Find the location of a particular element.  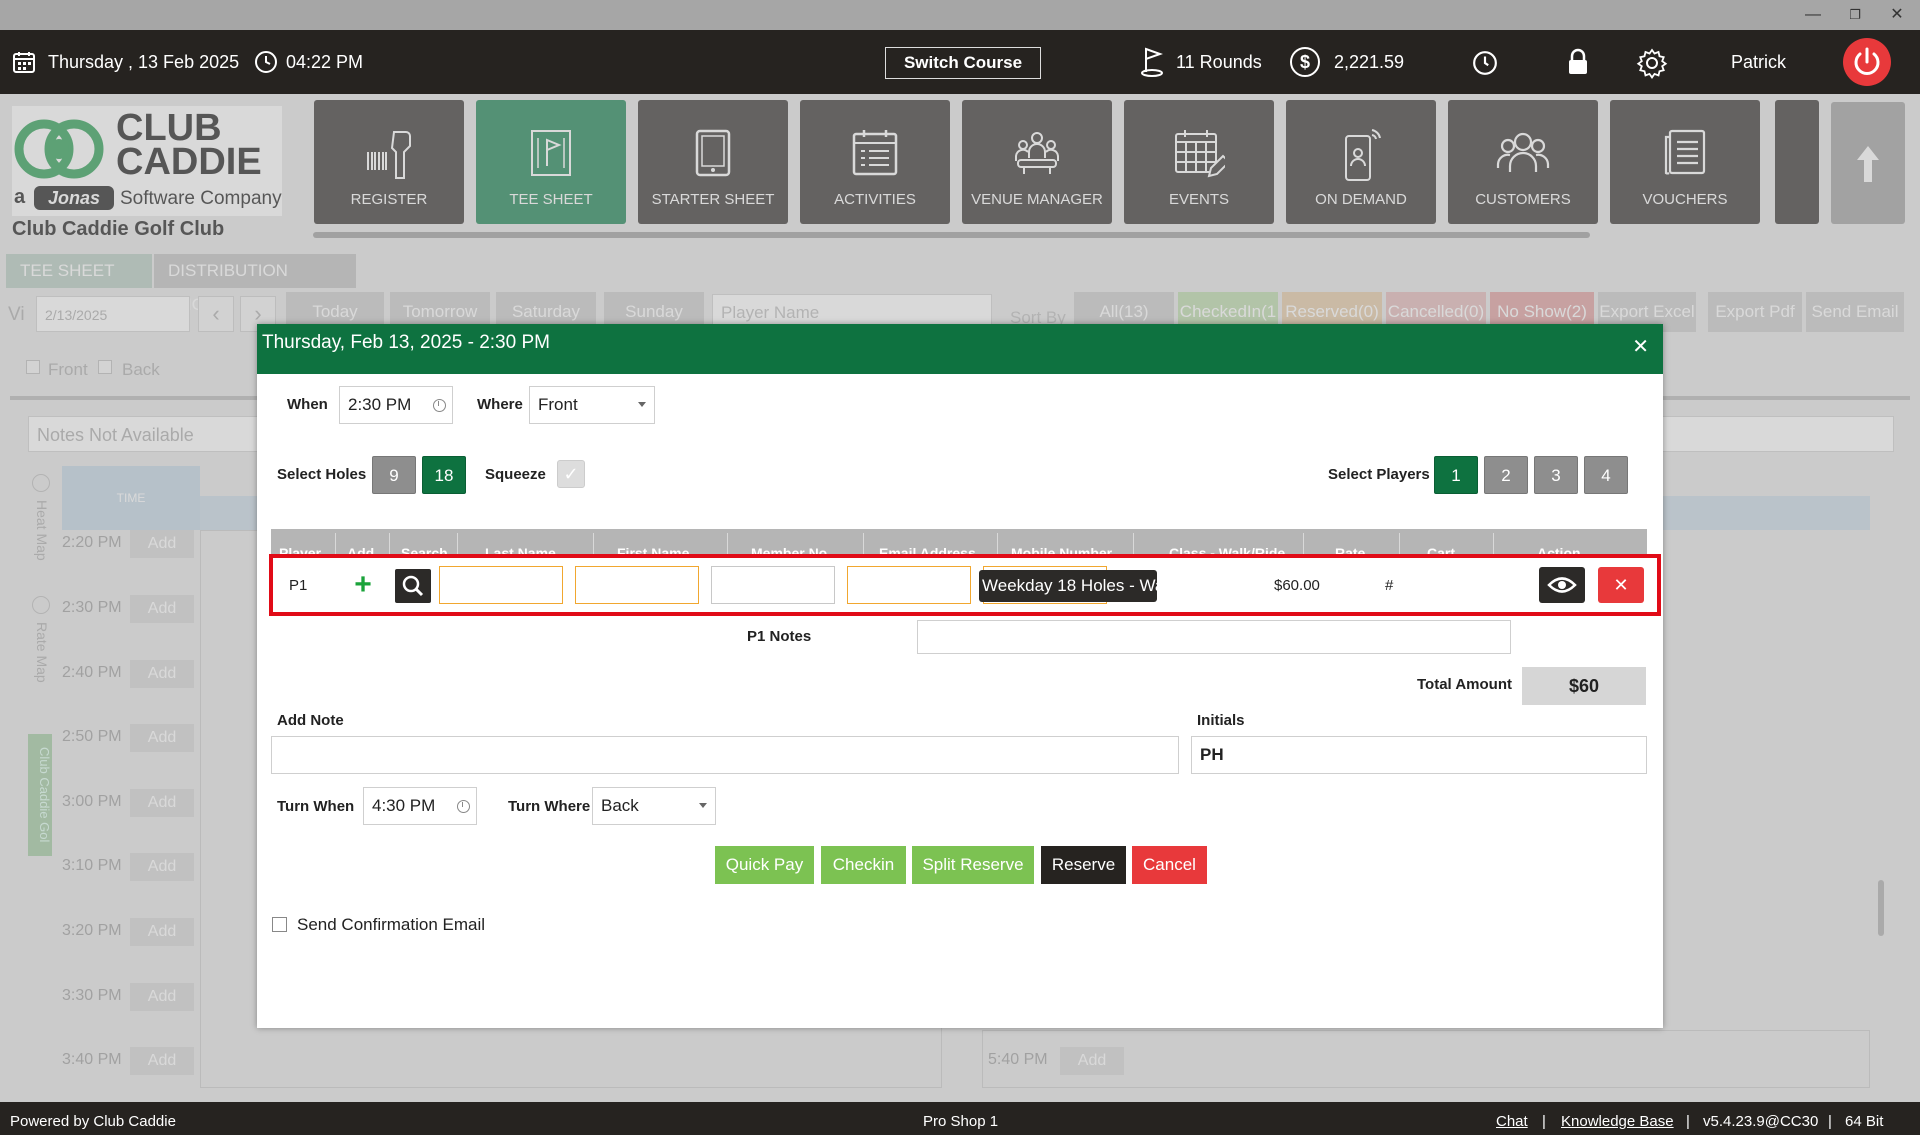

search-player-button is located at coordinates (413, 586).